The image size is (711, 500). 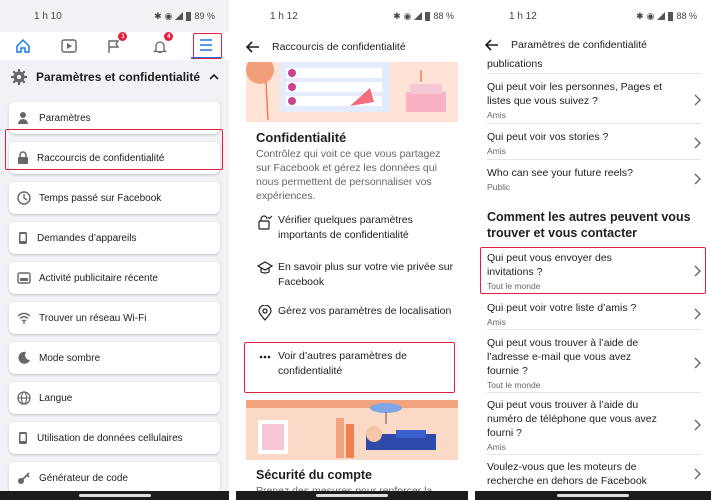 What do you see at coordinates (352, 92) in the screenshot?
I see `privacy-illustration` at bounding box center [352, 92].